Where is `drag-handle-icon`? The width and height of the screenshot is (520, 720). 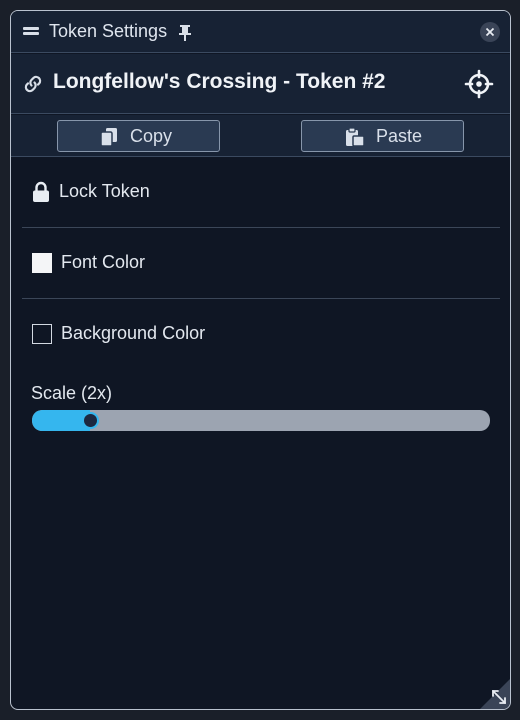
drag-handle-icon is located at coordinates (31, 31).